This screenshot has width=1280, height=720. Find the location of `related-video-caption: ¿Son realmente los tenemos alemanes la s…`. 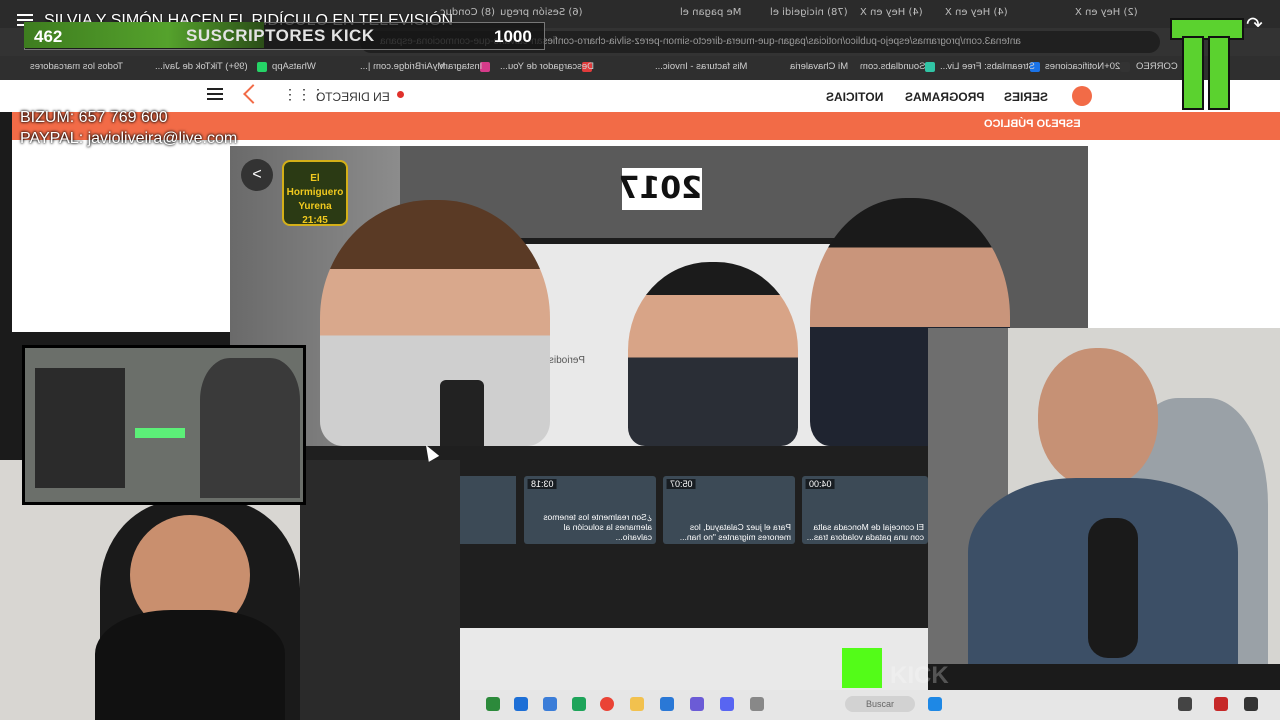

related-video-caption: ¿Son realmente los tenemos alemanes la s… is located at coordinates (597, 527).